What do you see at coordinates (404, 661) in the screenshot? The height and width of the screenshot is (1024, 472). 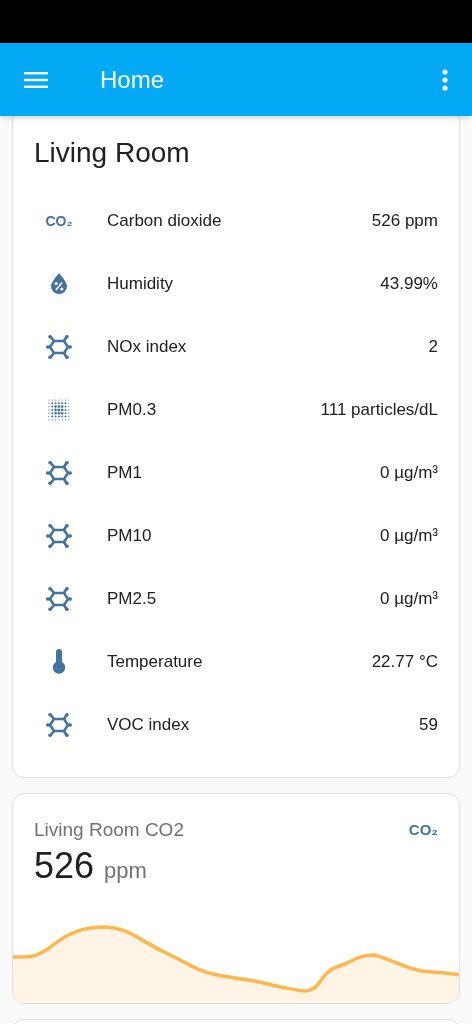 I see `sensor-value: 22.77 °C` at bounding box center [404, 661].